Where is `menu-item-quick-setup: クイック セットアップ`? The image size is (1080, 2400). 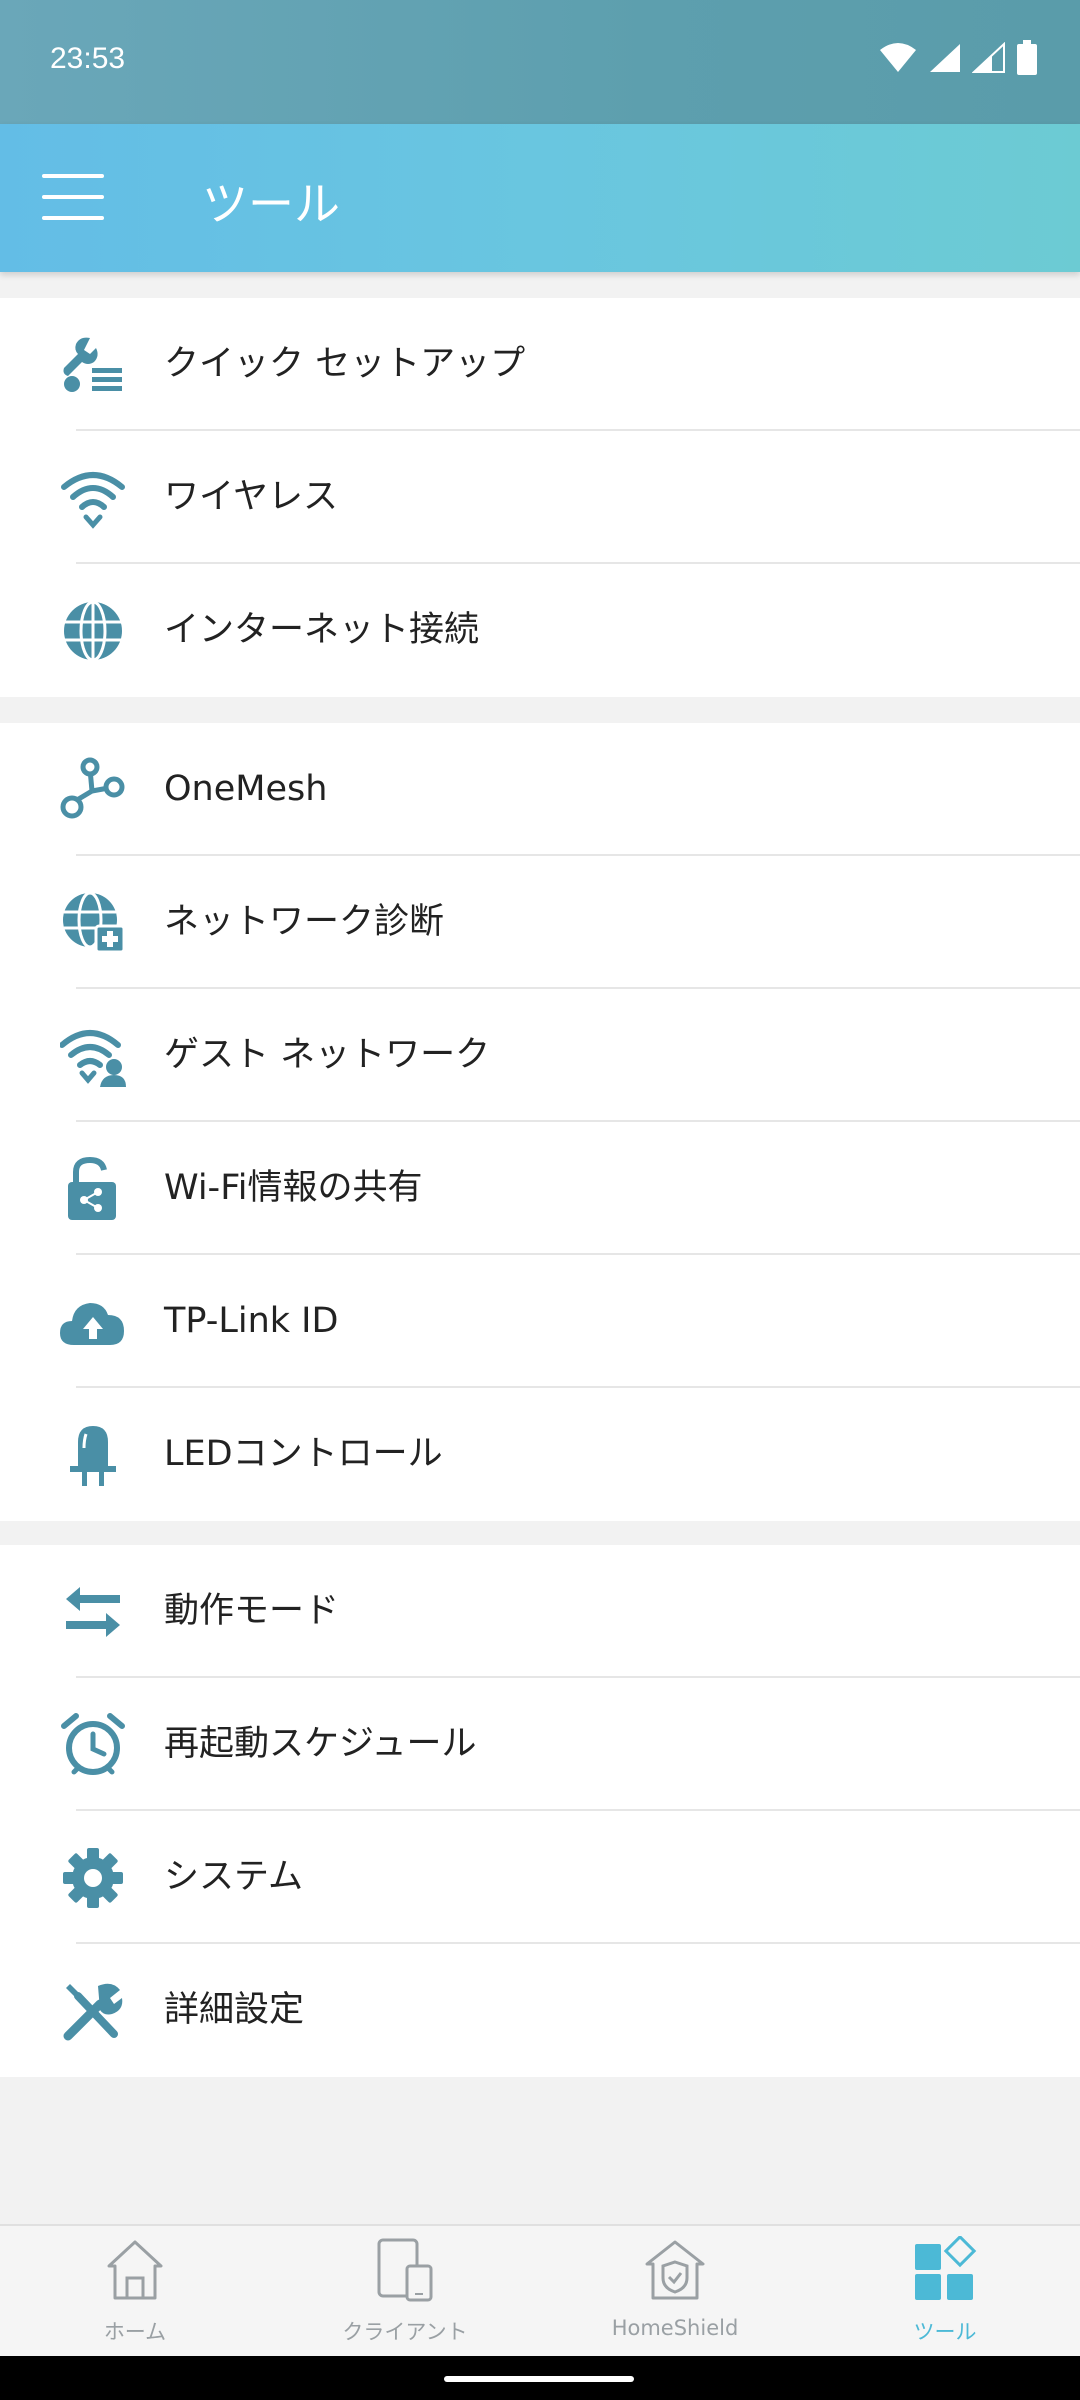
menu-item-quick-setup: クイック セットアップ is located at coordinates (540, 364).